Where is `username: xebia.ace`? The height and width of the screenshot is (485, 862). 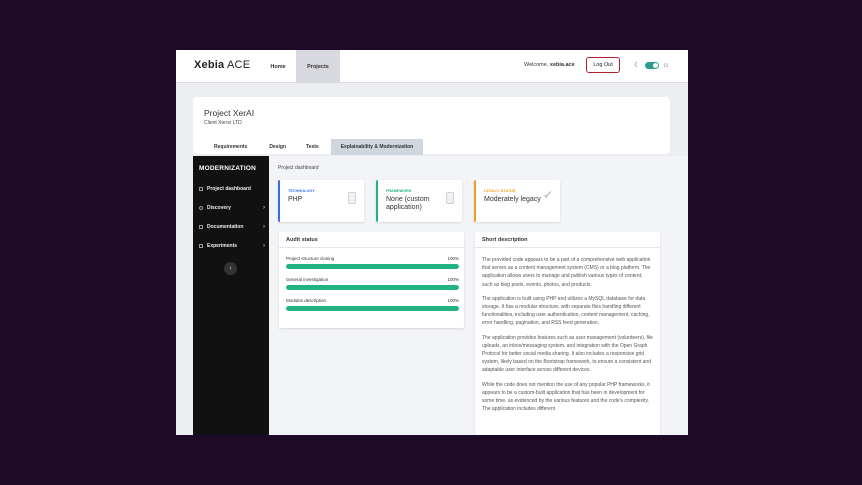
username: xebia.ace is located at coordinates (562, 65).